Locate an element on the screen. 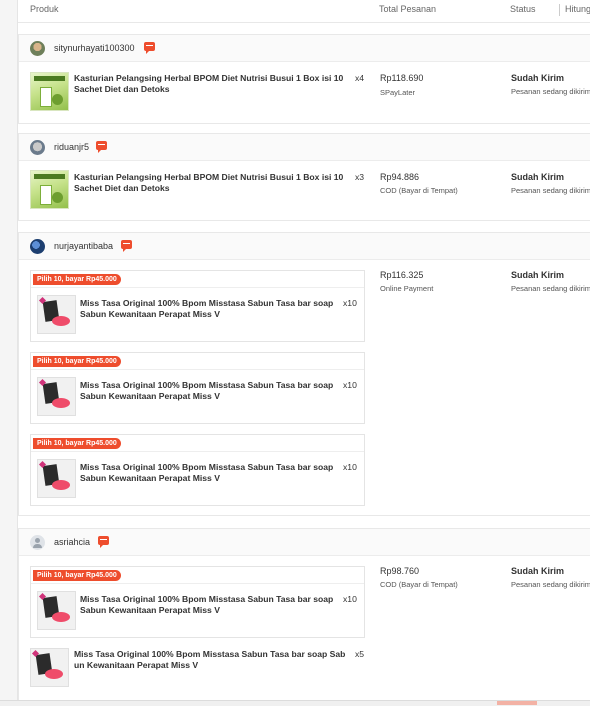  payment-method: Online Payment is located at coordinates (407, 288).